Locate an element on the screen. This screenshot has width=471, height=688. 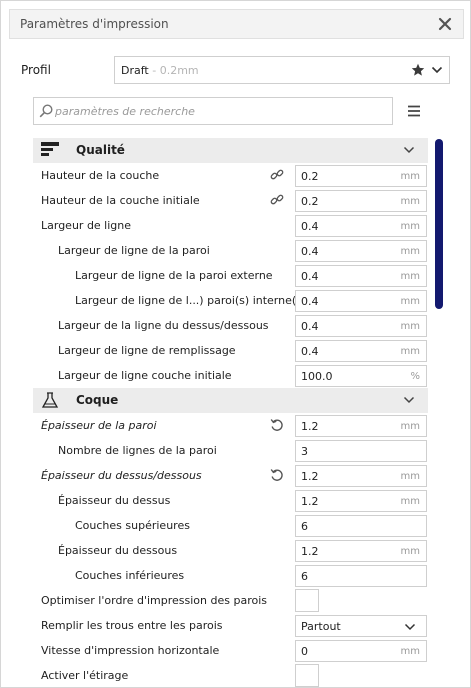
top-thickness-input: 1.2 mm is located at coordinates (361, 501).